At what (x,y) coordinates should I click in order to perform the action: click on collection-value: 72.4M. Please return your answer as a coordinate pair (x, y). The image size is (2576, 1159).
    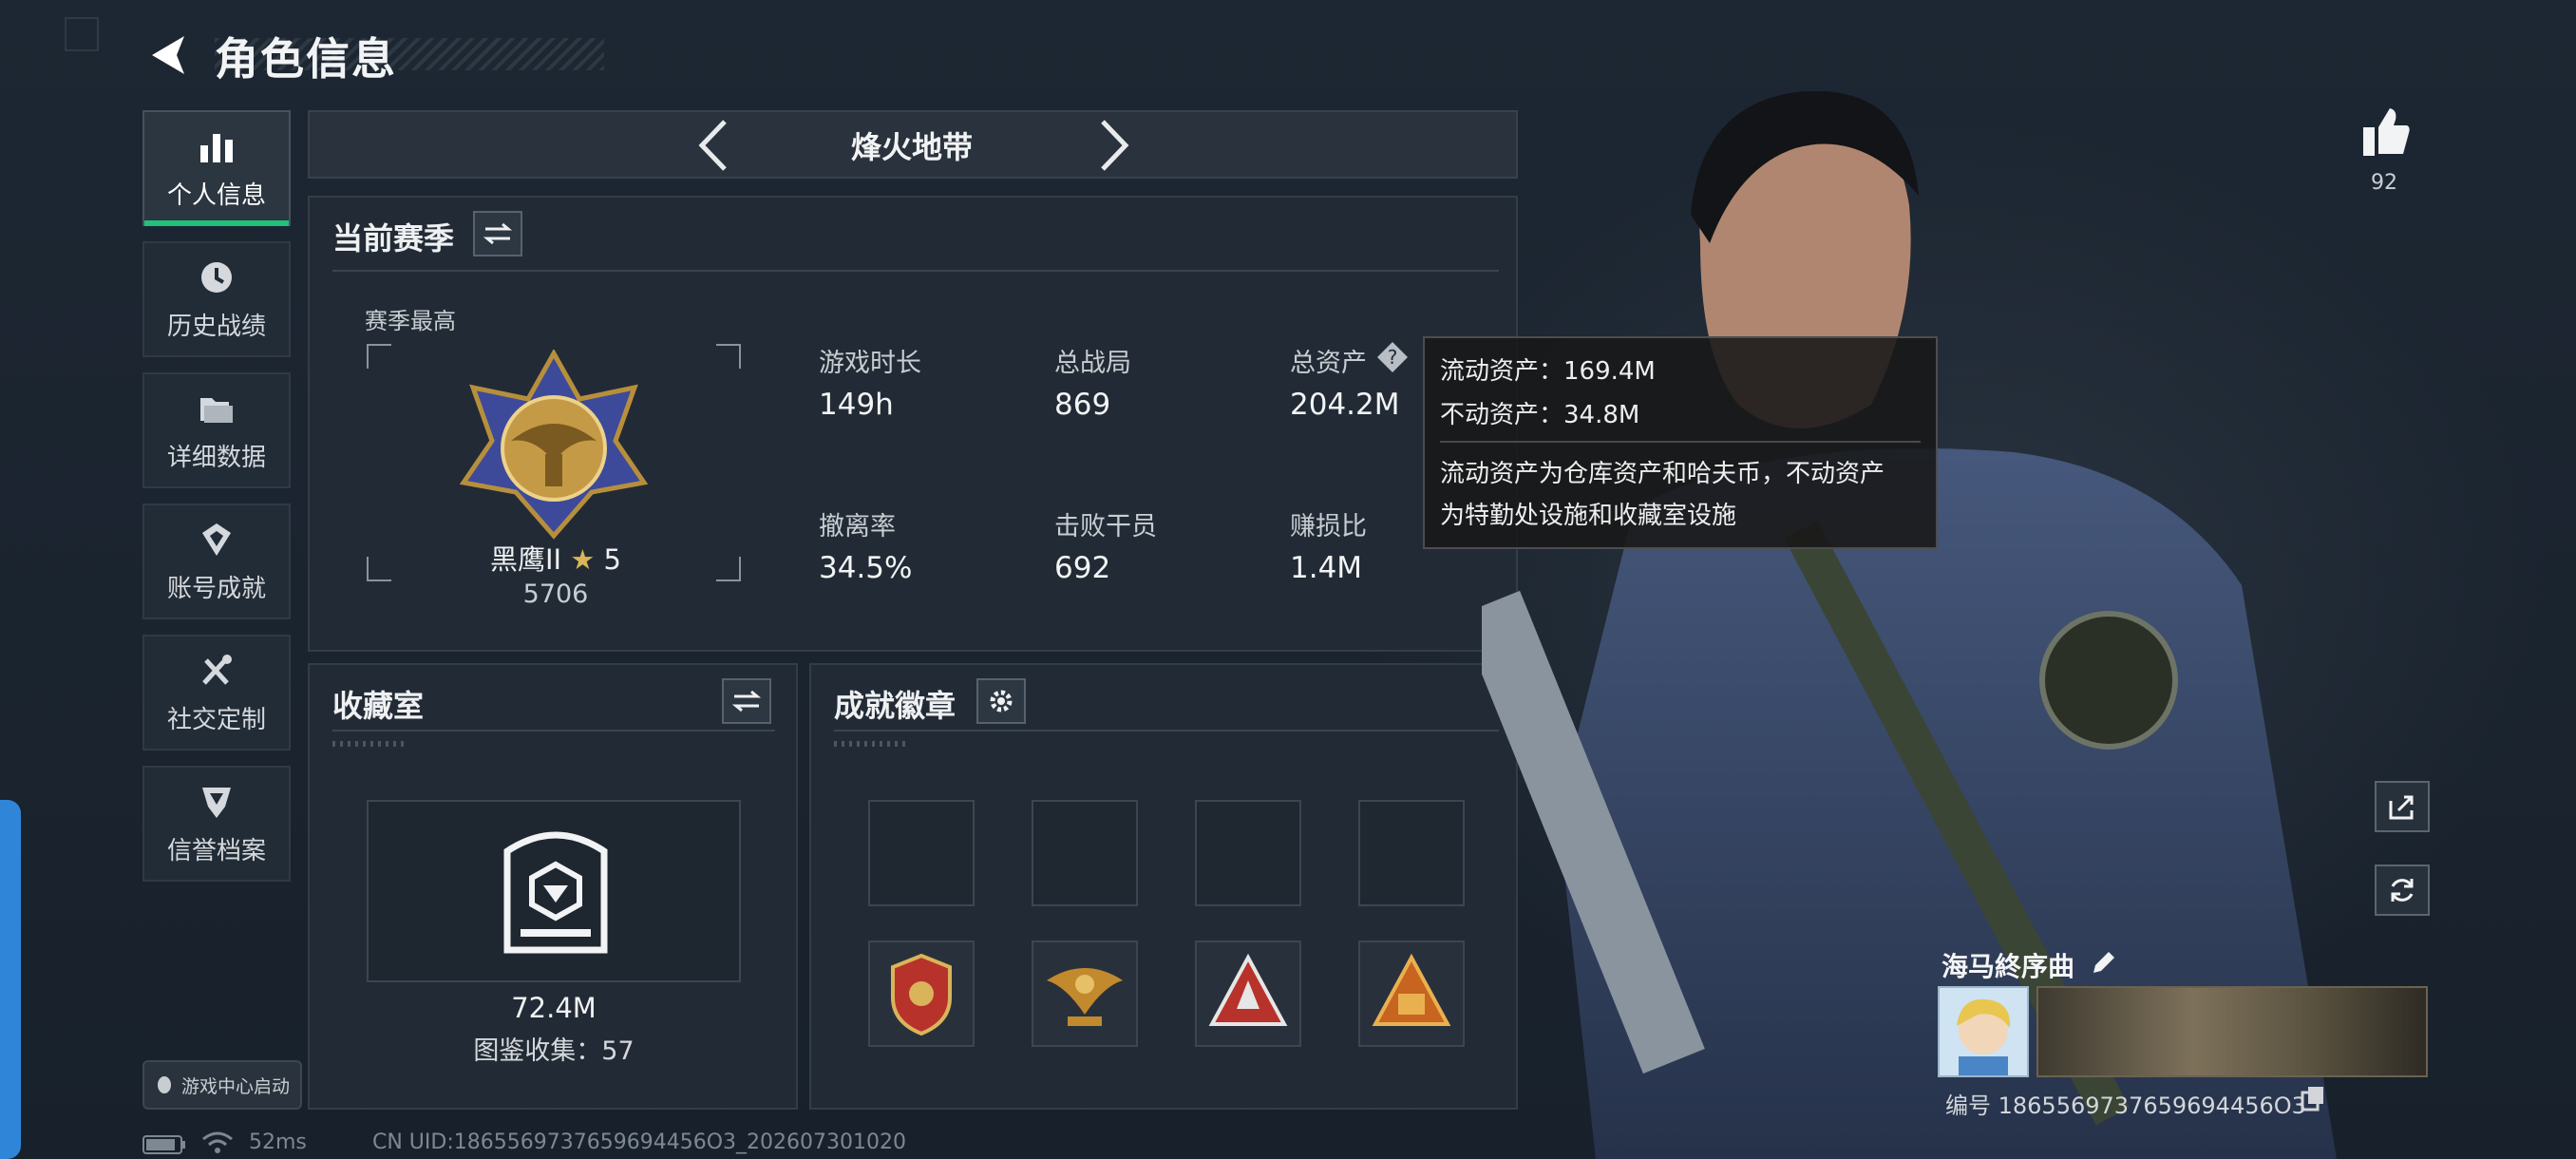
    Looking at the image, I should click on (554, 1008).